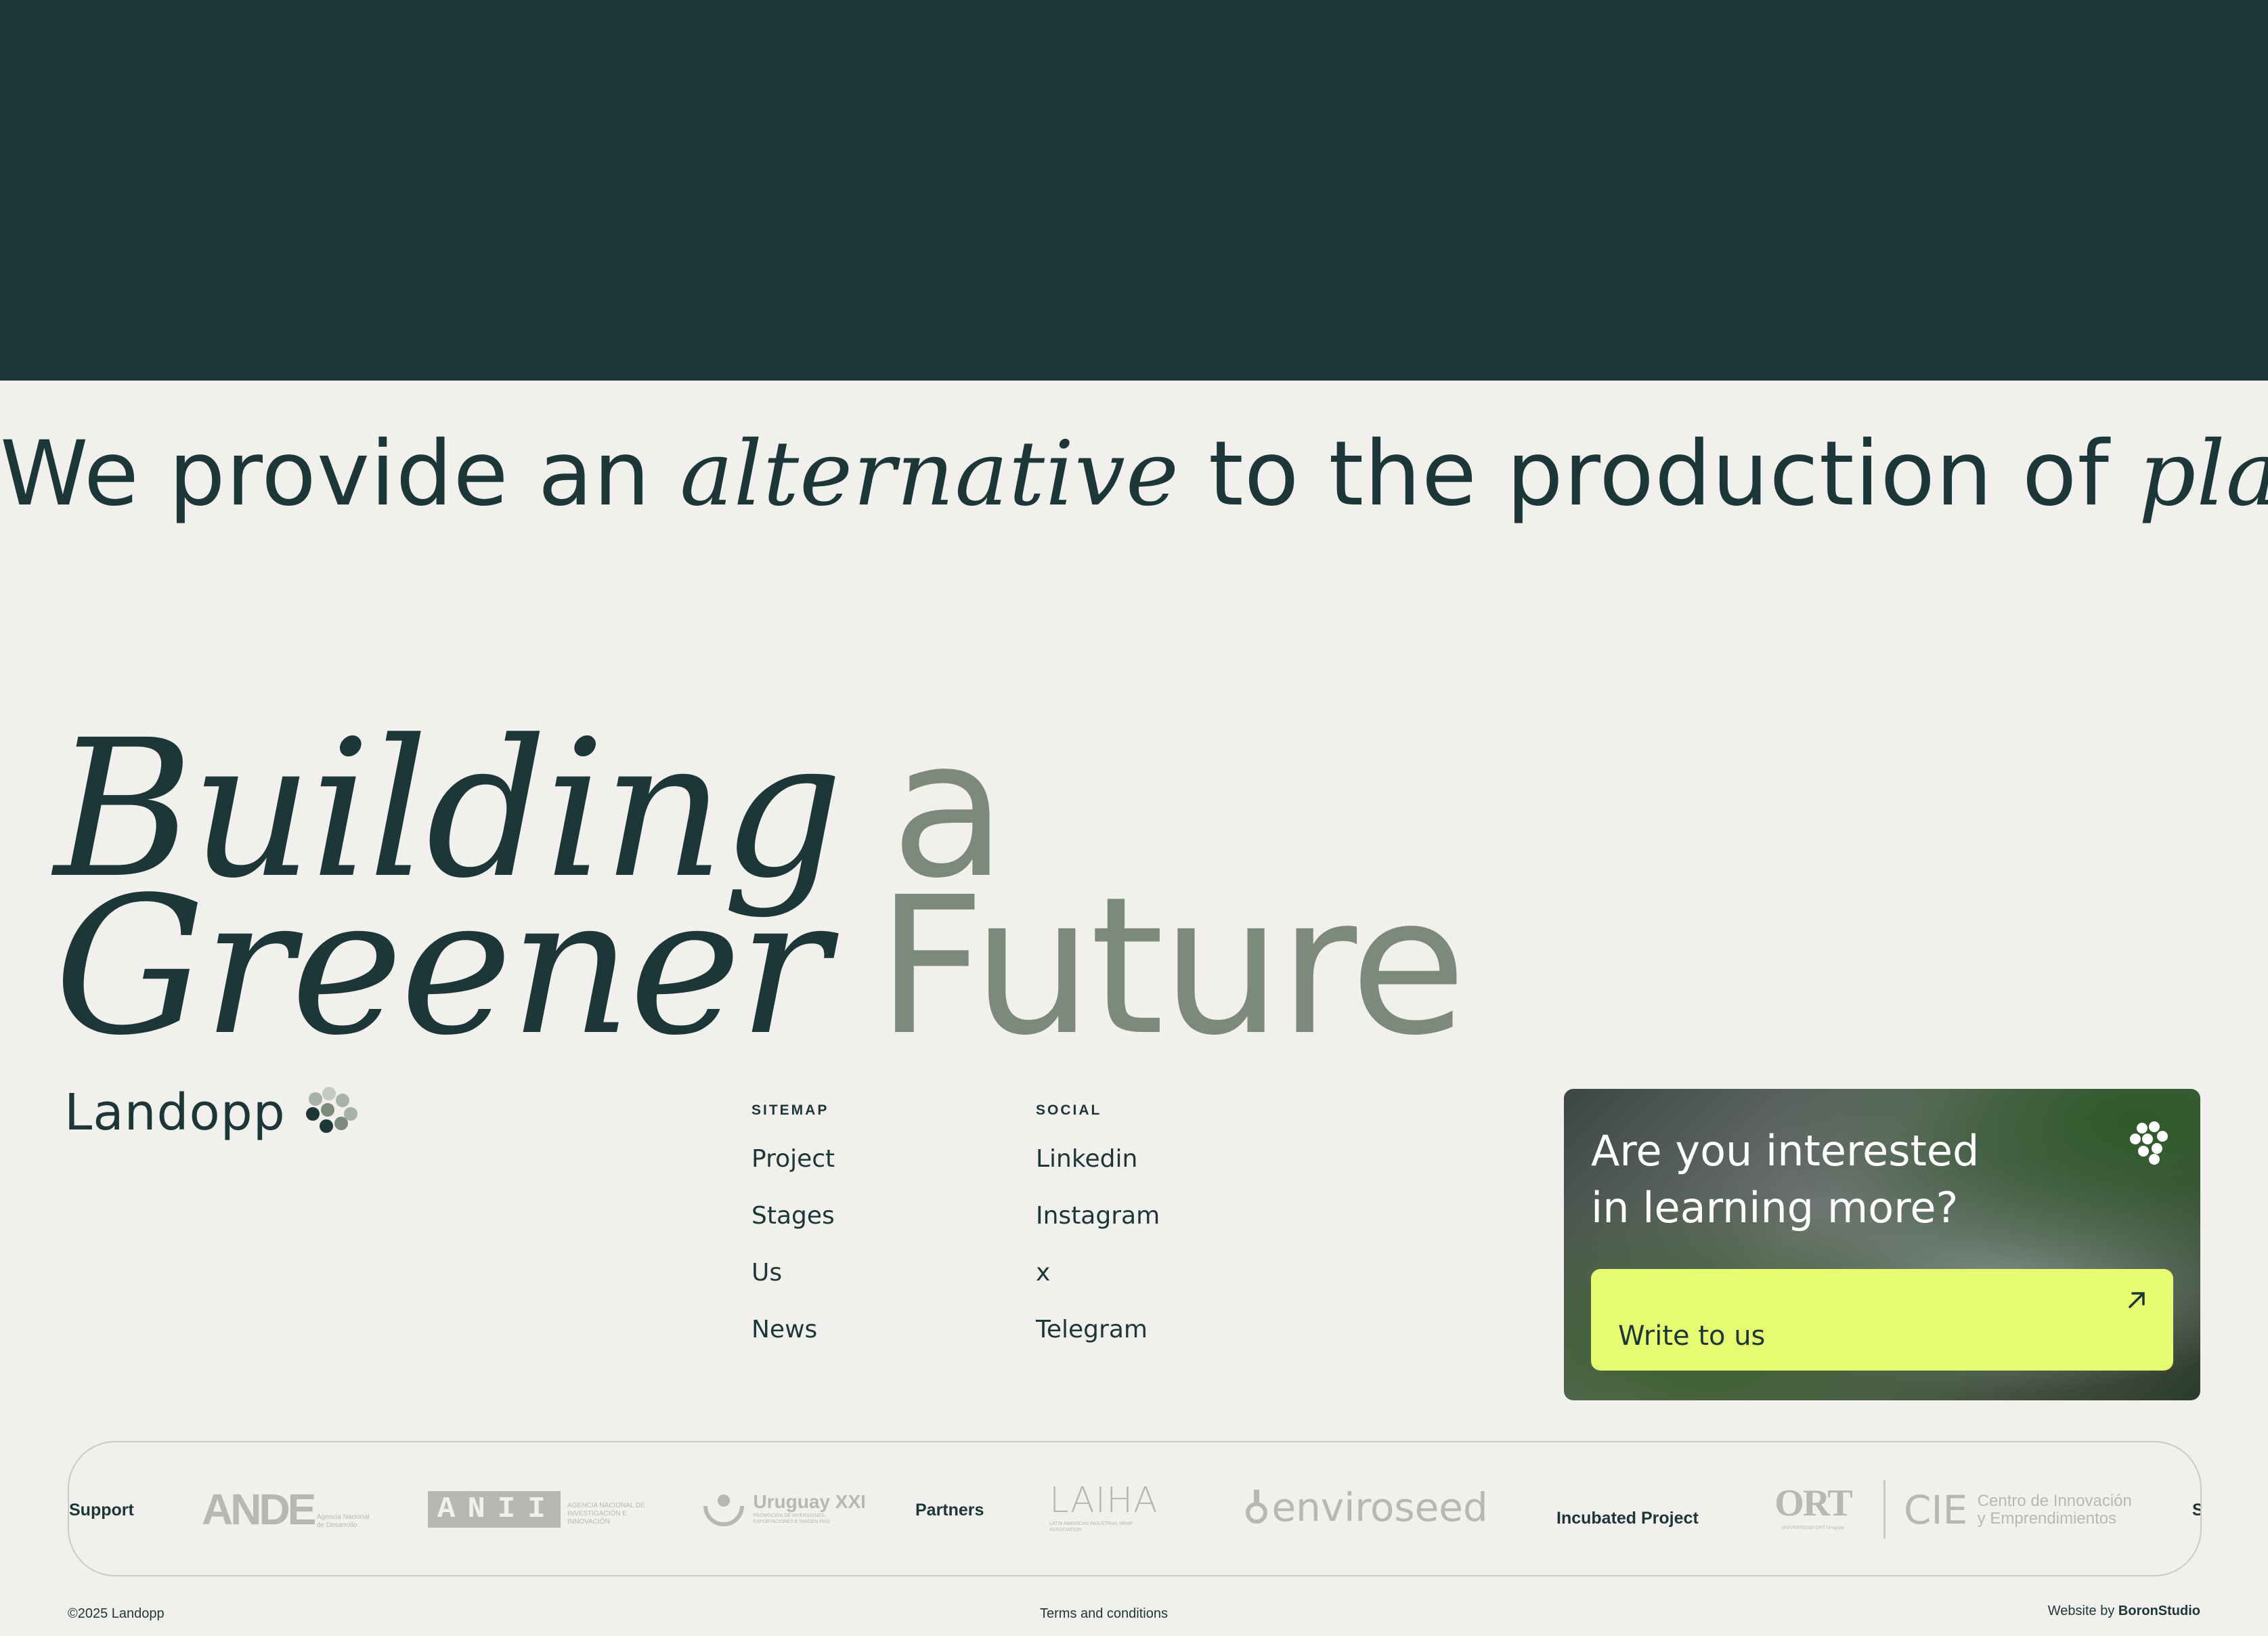 This screenshot has width=2268, height=1636. What do you see at coordinates (331, 1110) in the screenshot?
I see `landopp-logo-icon` at bounding box center [331, 1110].